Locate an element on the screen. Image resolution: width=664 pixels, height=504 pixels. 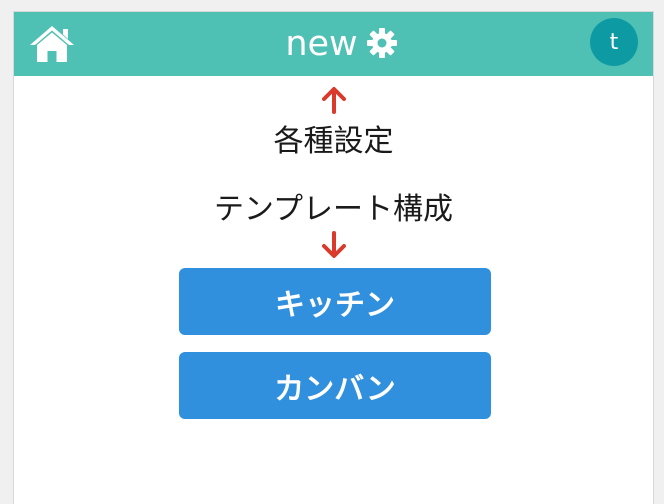
template-button-kanban: カンバン is located at coordinates (335, 385).